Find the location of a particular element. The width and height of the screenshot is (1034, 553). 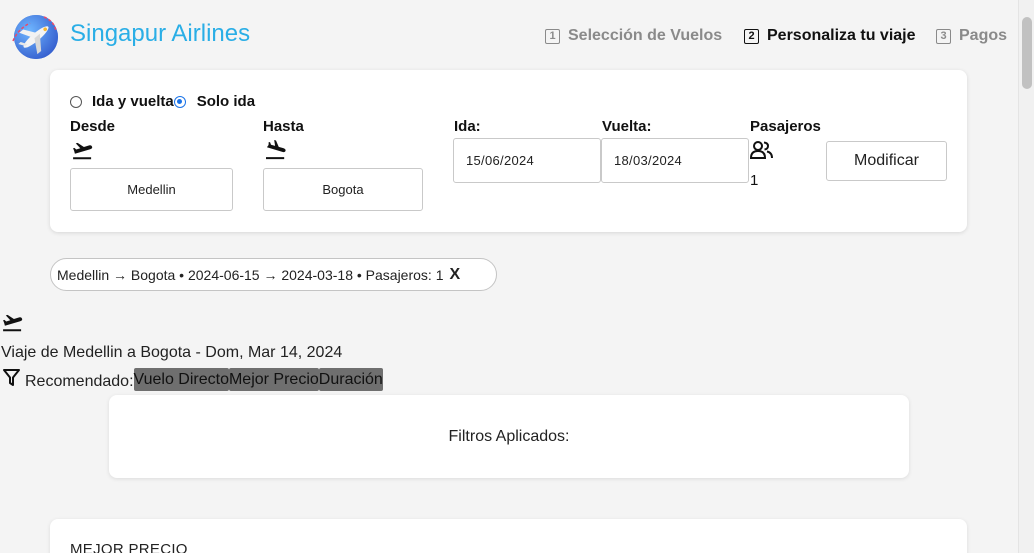

from-field: Medellin is located at coordinates (151, 189).